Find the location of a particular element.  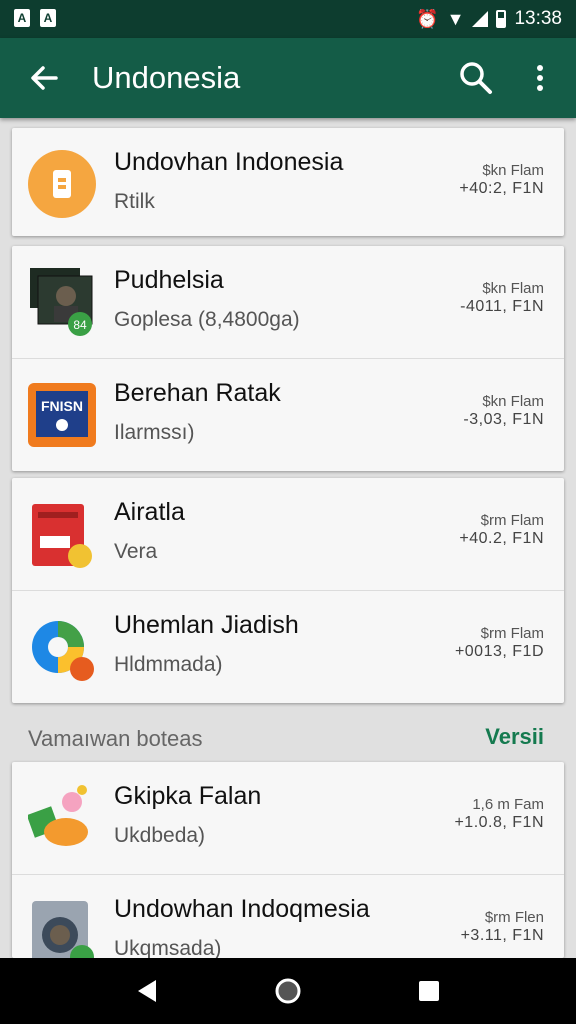

item-value: +40:2, F1N is located at coordinates (501, 188).